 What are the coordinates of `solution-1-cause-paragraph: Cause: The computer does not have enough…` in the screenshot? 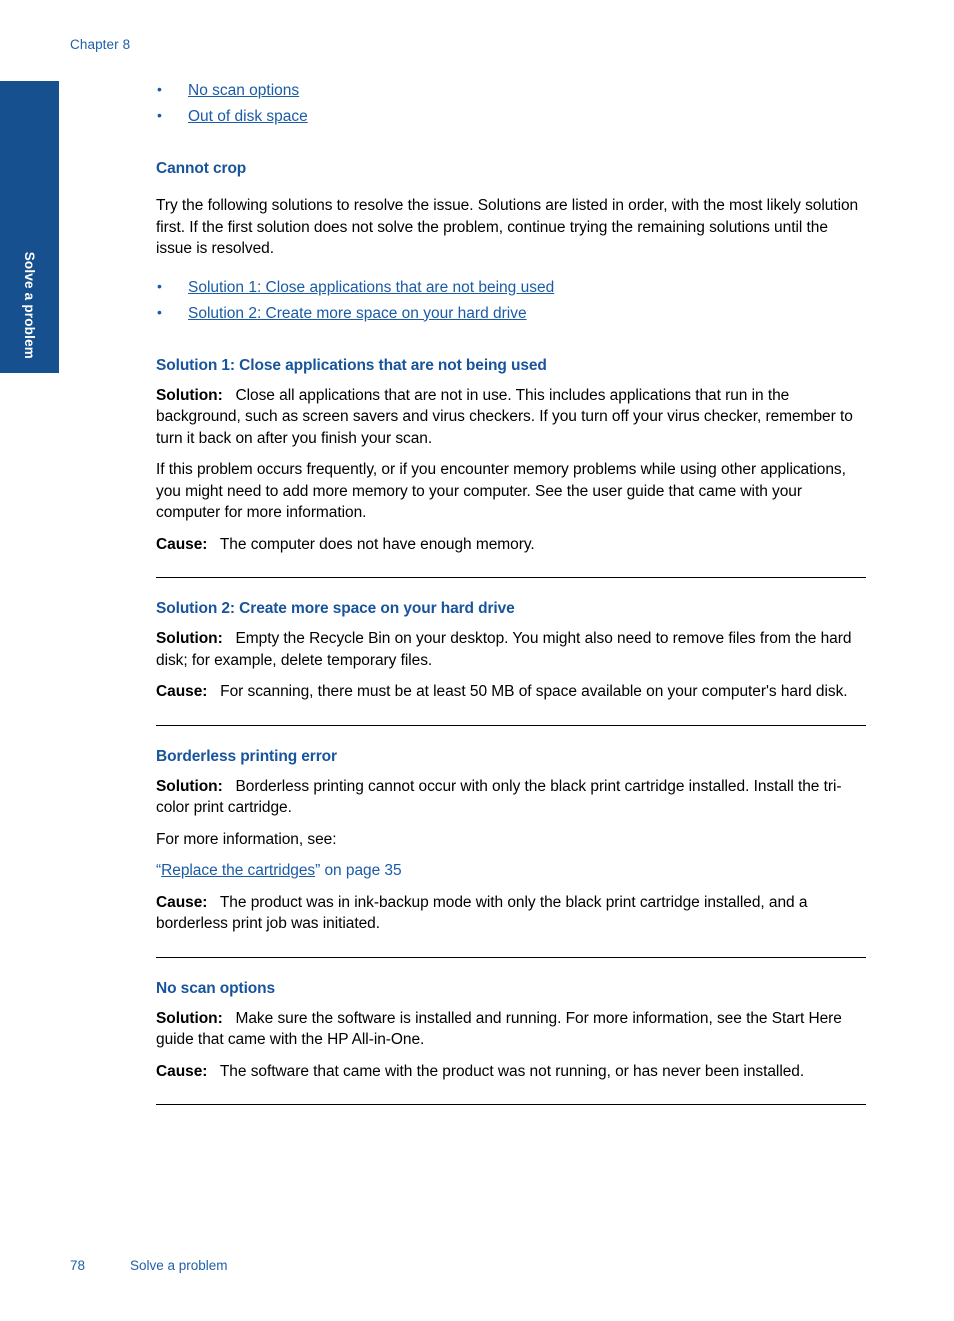 It's located at (512, 545).